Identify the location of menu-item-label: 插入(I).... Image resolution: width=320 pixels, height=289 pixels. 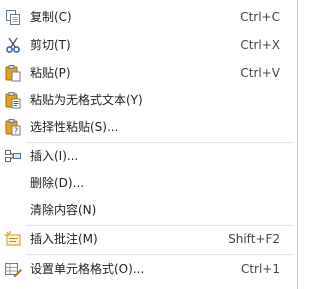
(54, 156).